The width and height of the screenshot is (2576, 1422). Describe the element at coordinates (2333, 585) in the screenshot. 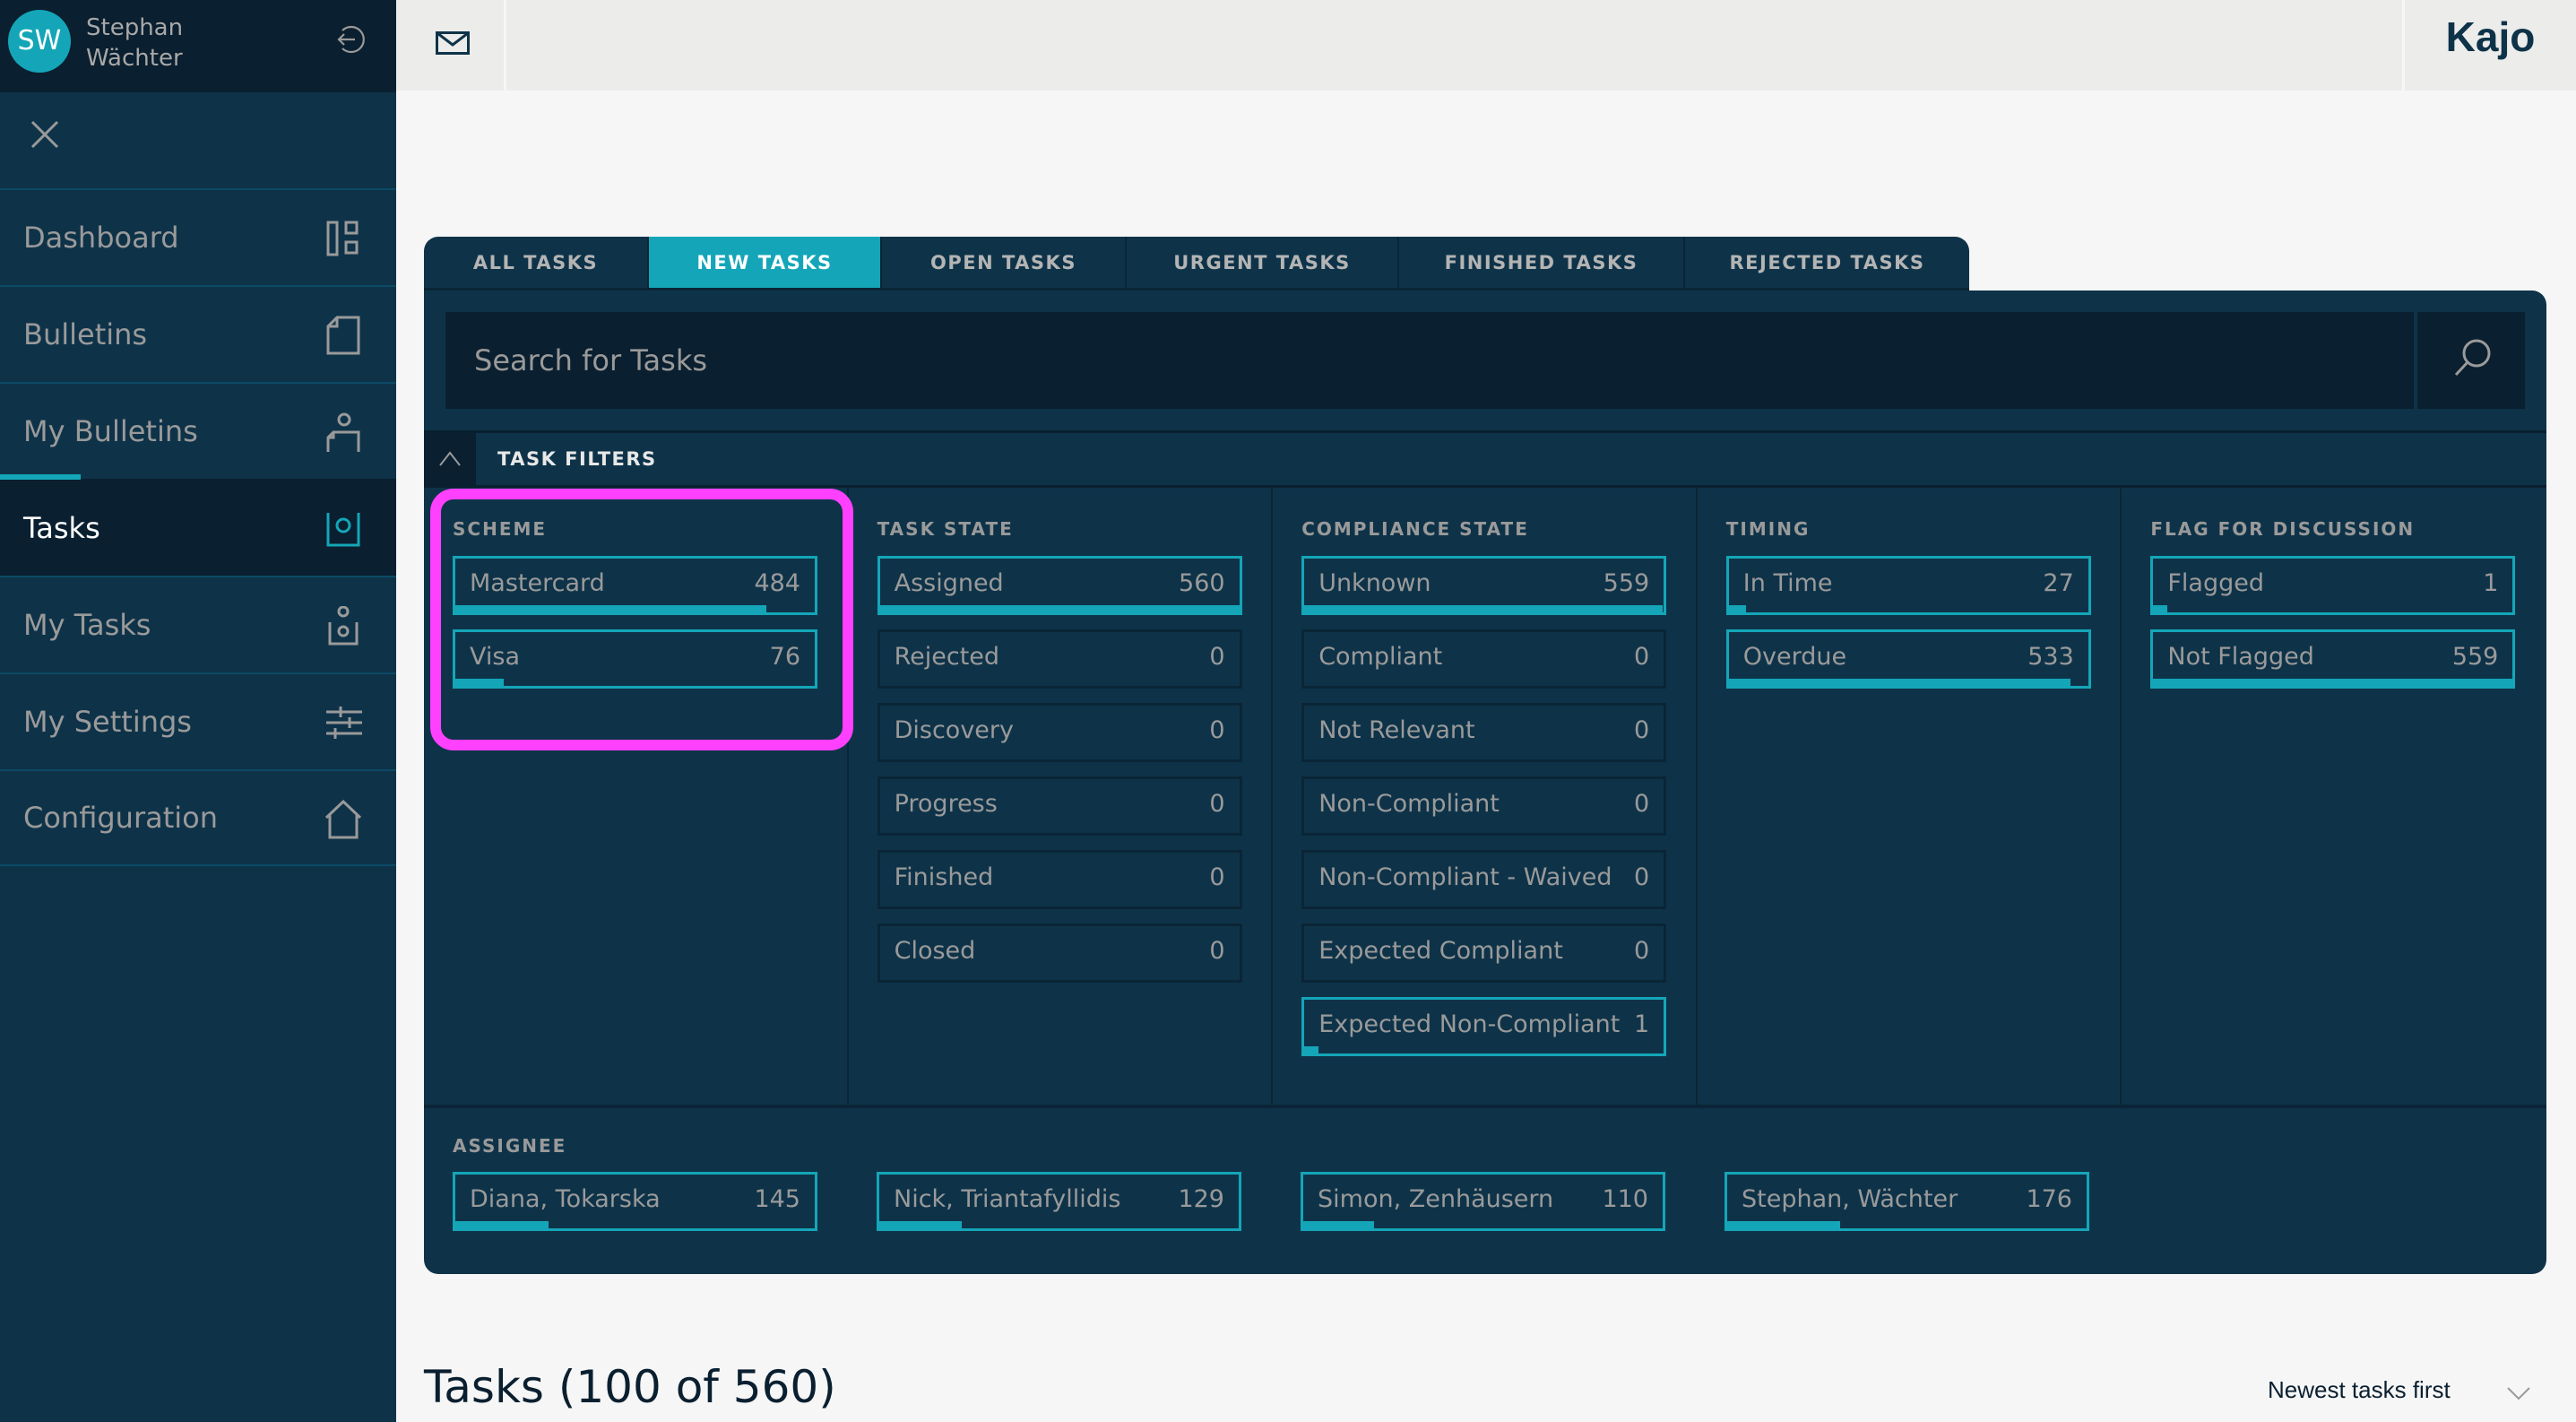

I see `filter-item: Flagged 1` at that location.